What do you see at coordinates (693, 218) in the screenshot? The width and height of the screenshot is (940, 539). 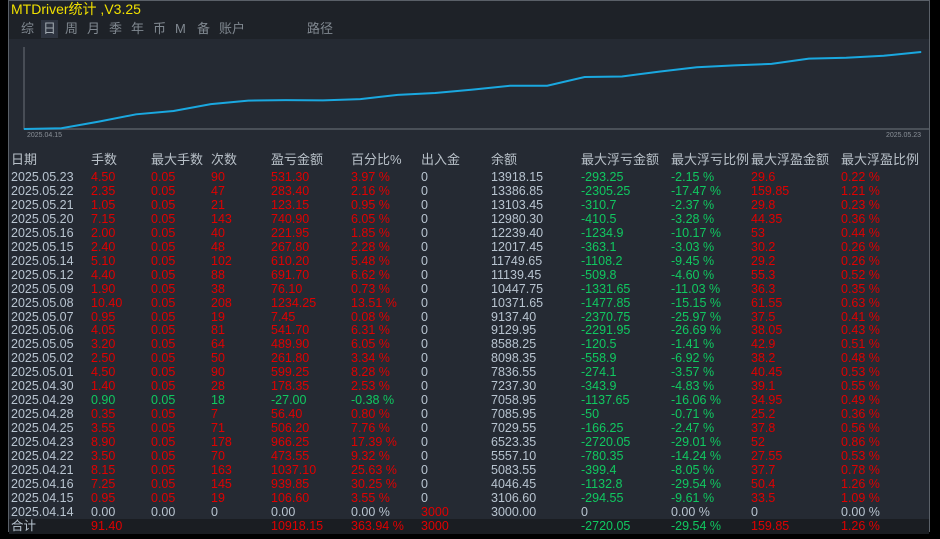 I see `table-cell: -3.28 %` at bounding box center [693, 218].